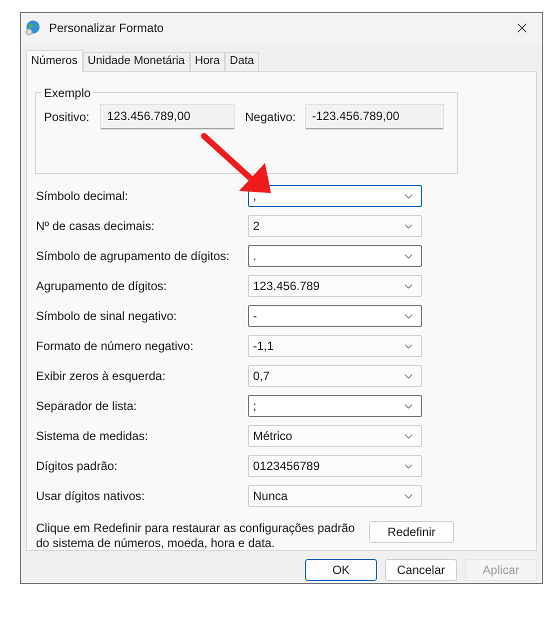 The image size is (550, 620). I want to click on combo-value: ., so click(255, 256).